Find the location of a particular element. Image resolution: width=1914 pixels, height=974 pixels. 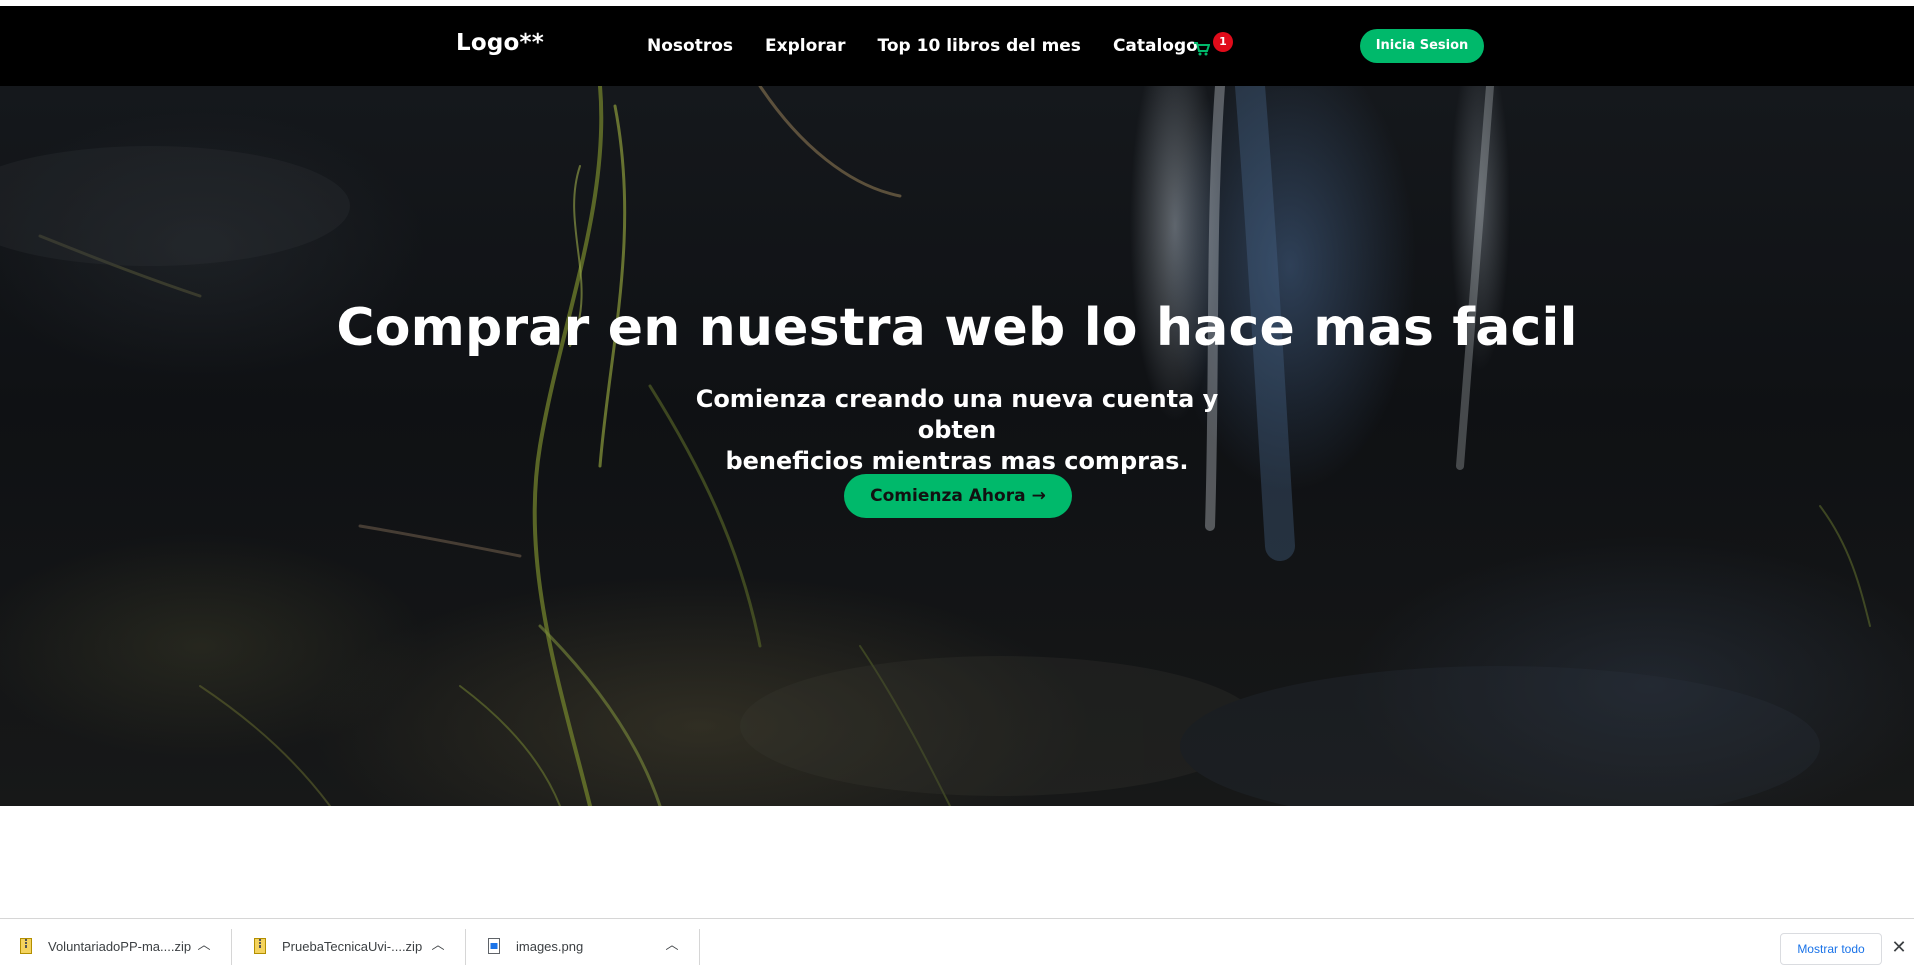

nav-link-explorar: Explorar is located at coordinates (805, 46).